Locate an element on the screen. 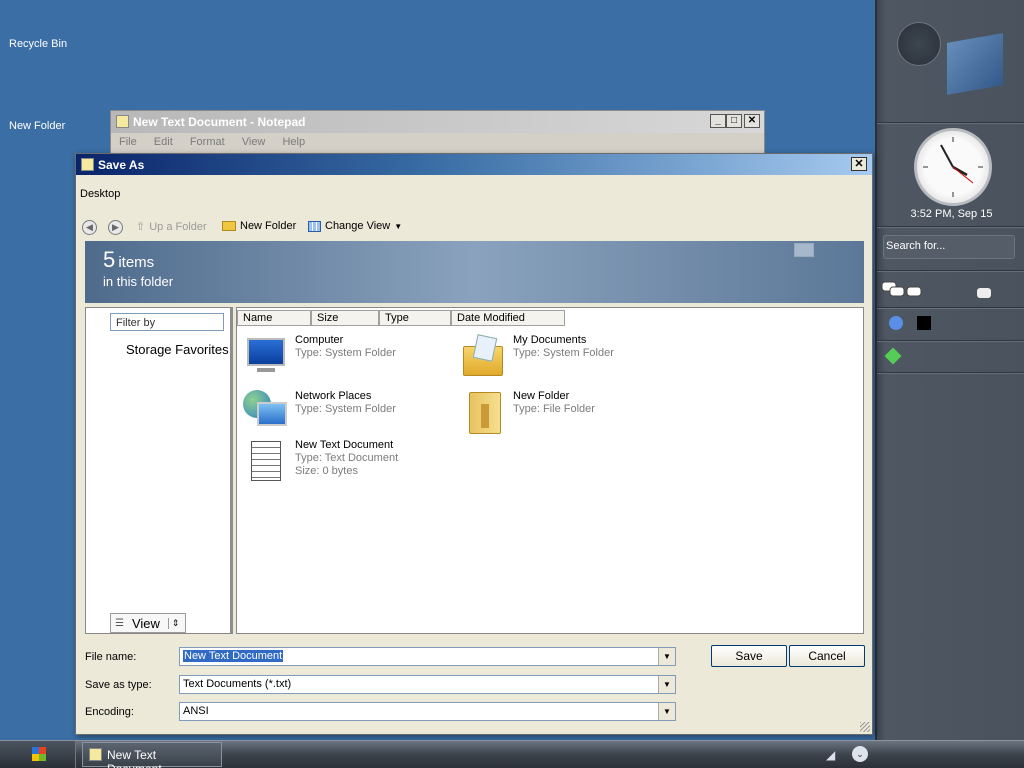 This screenshot has width=1024, height=768. filter-input: Filter by is located at coordinates (167, 322).